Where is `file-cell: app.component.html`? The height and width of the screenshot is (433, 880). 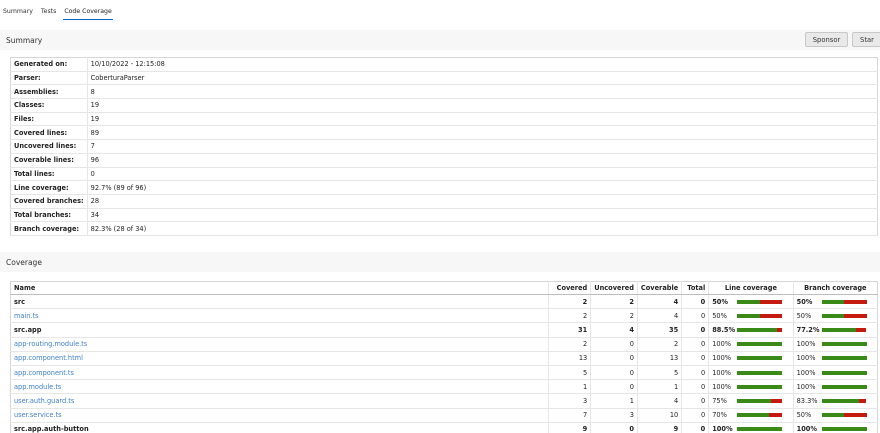
file-cell: app.component.html is located at coordinates (279, 358).